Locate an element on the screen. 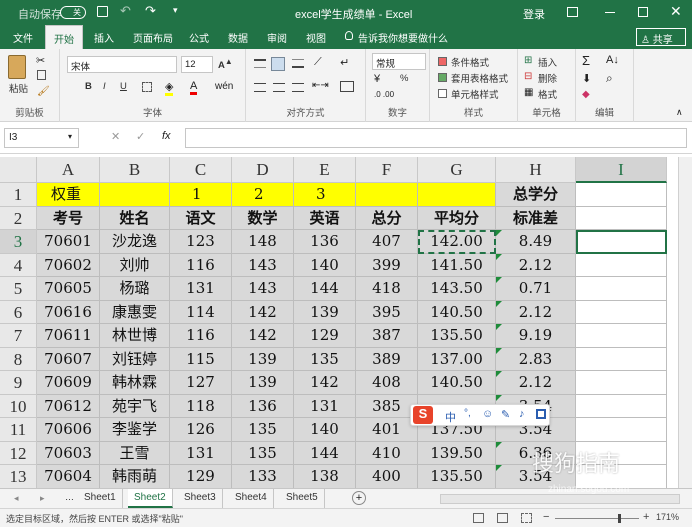  cut-icon: ✂ is located at coordinates (40, 60).